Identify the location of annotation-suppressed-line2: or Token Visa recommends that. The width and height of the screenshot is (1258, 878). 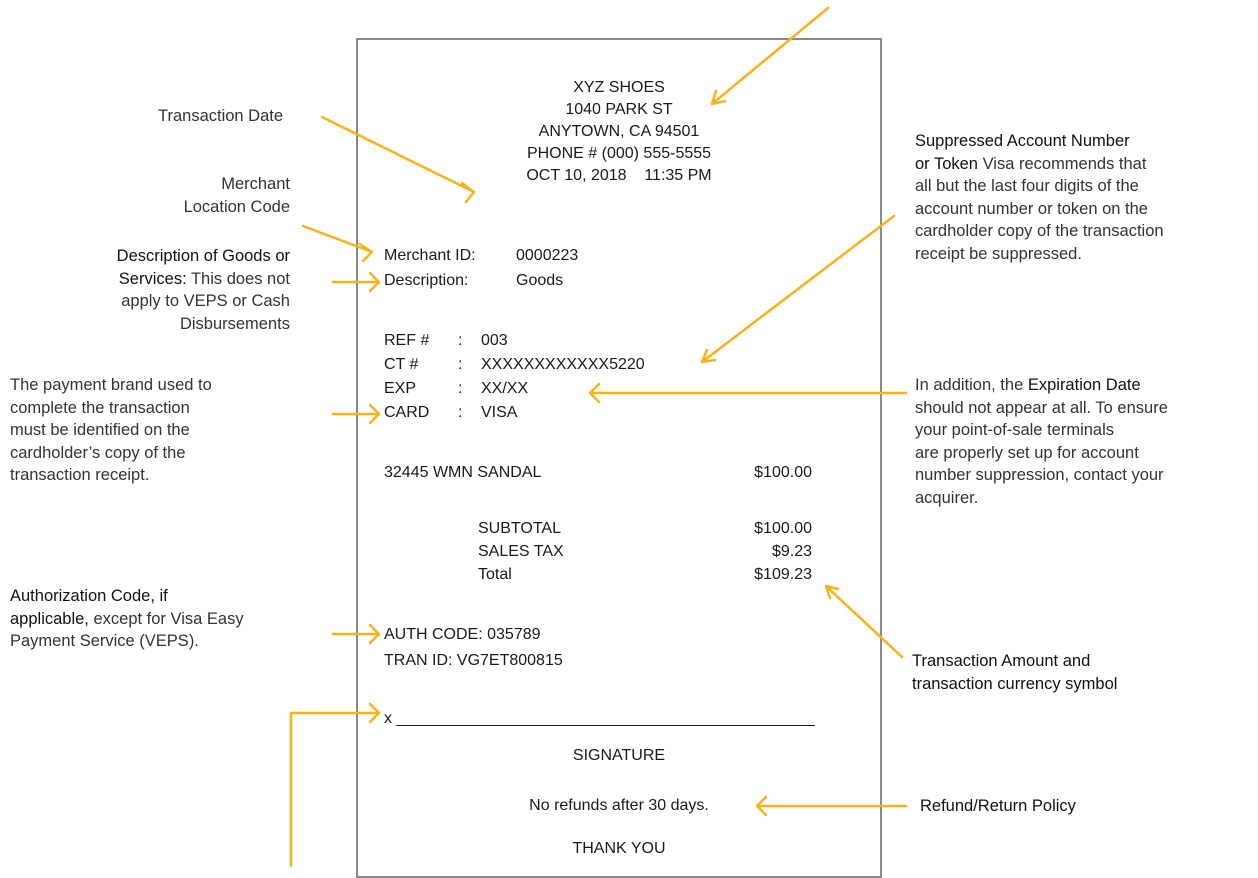
(1039, 164).